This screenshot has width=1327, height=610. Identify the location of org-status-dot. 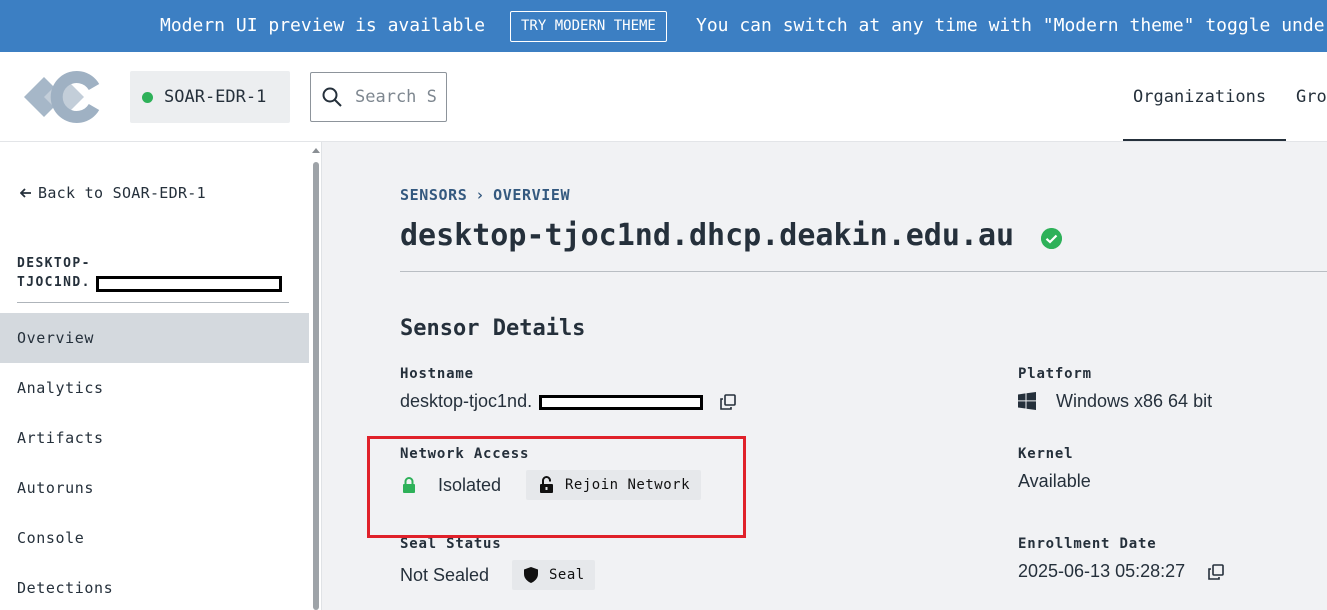
(147, 97).